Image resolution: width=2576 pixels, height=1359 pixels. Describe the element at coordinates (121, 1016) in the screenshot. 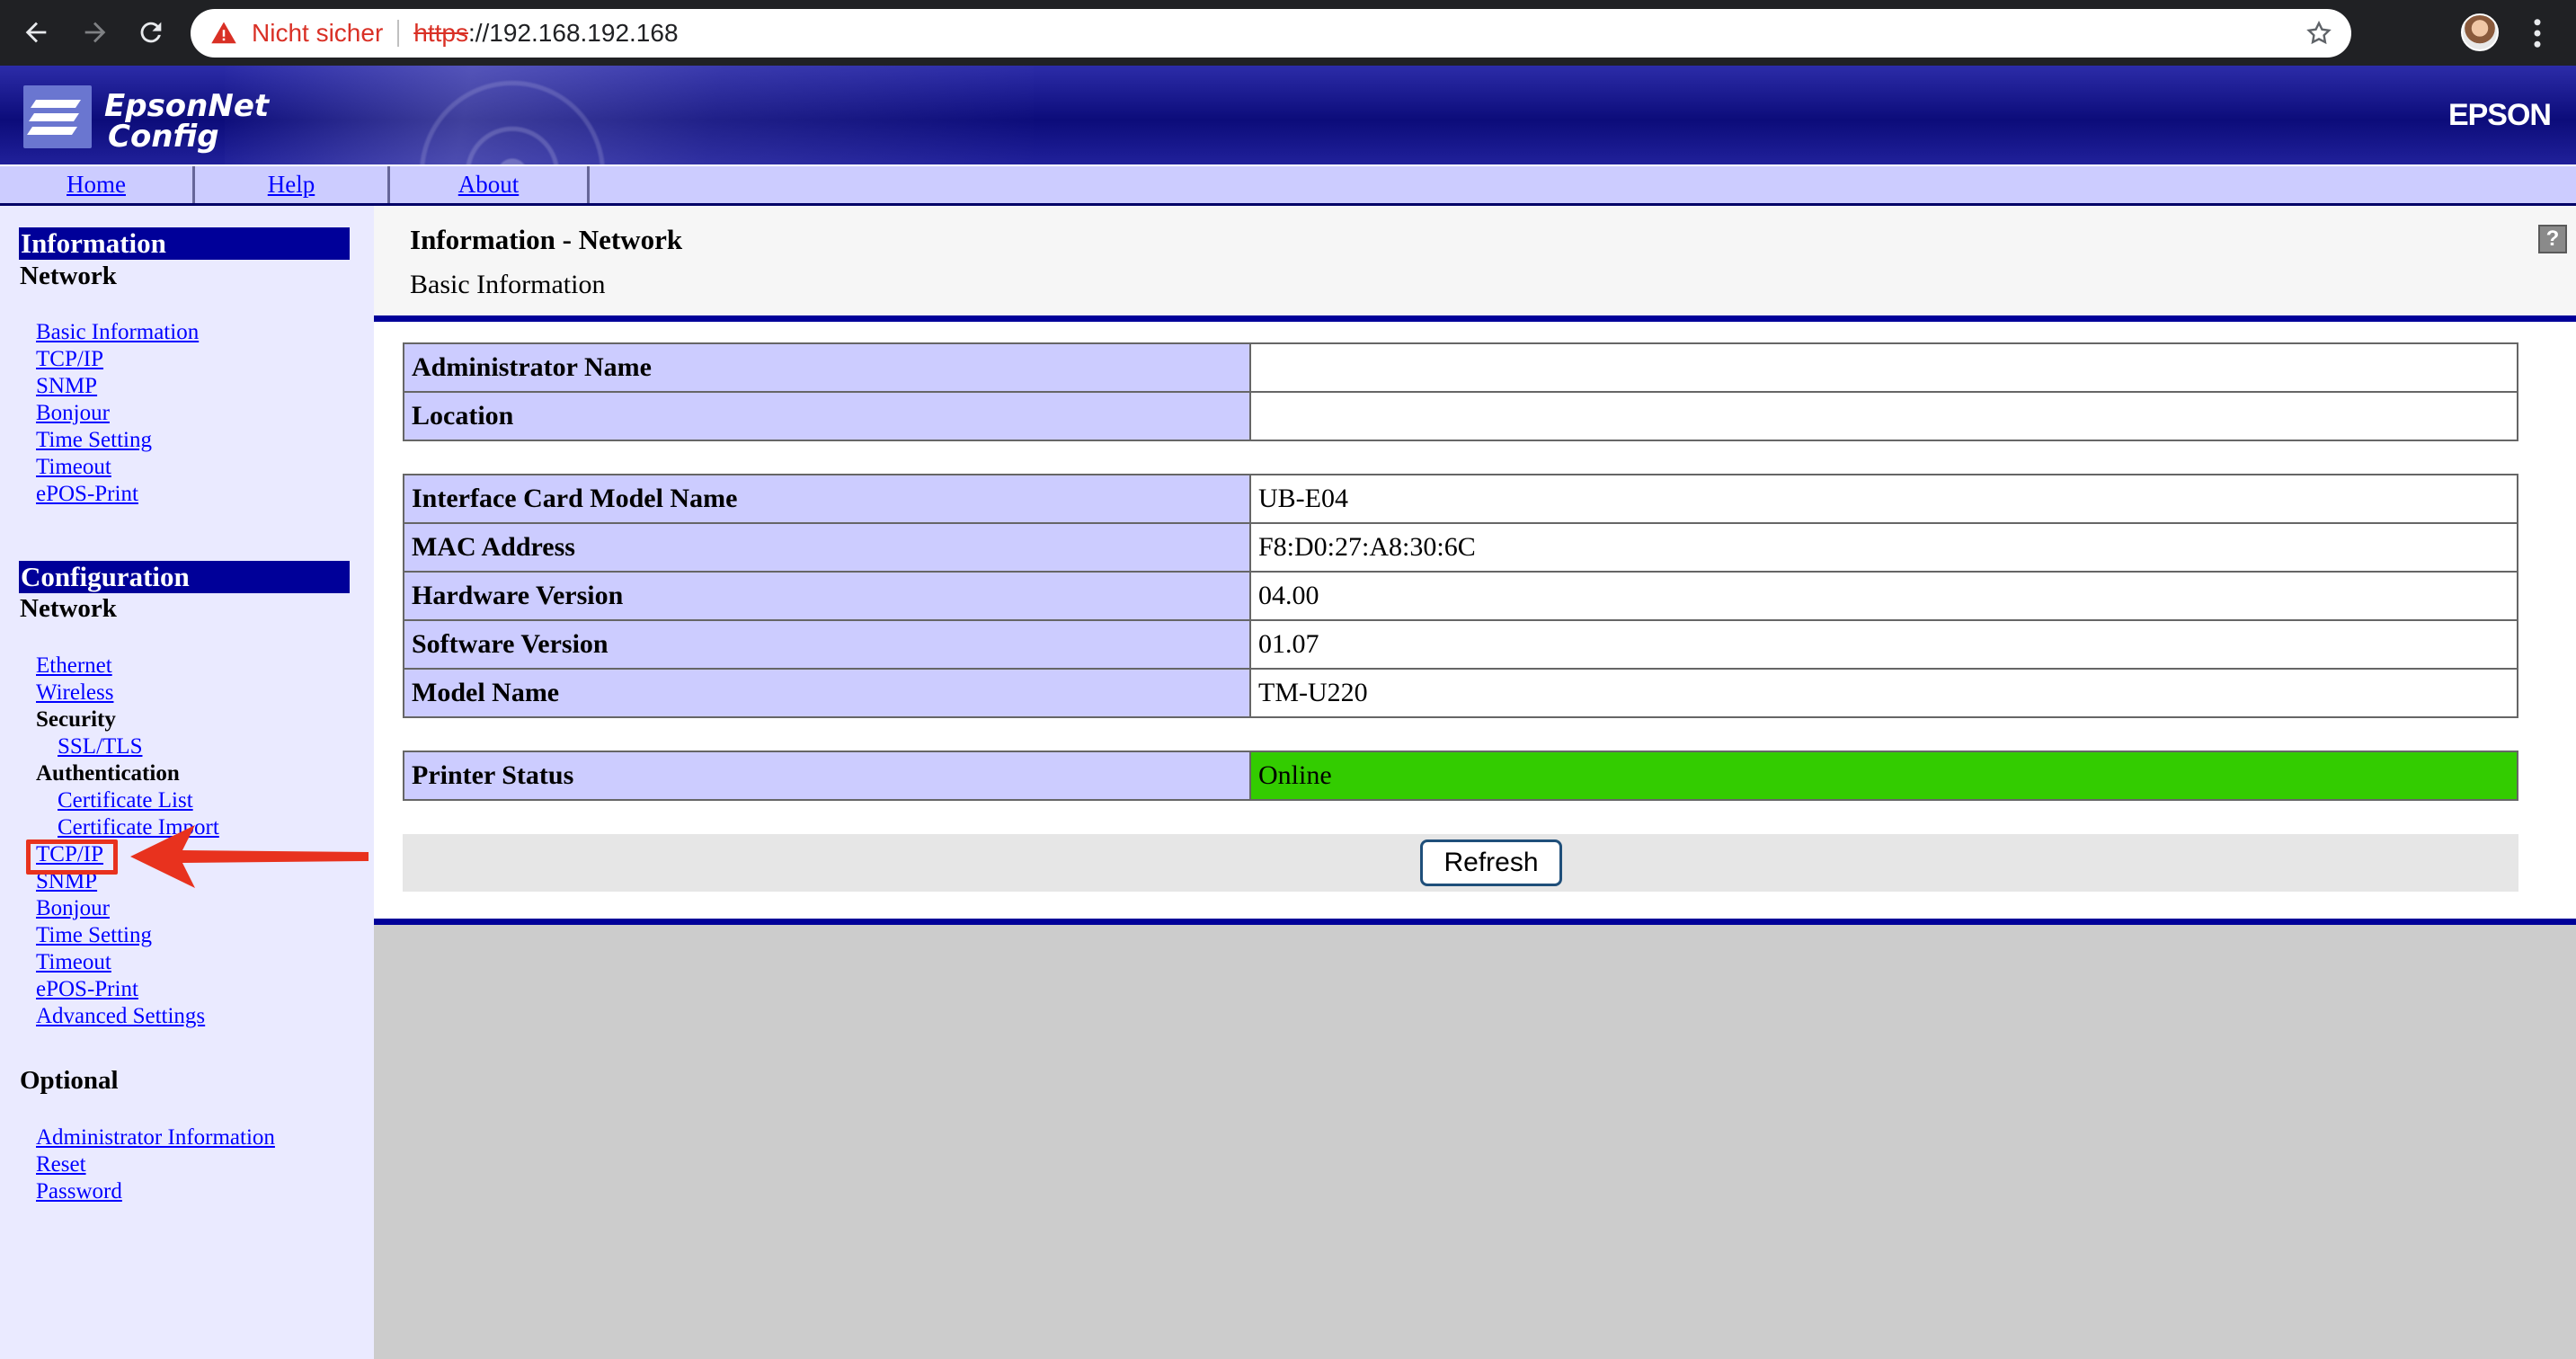

I see `nav-link-advanced-settings: Advanced Settings` at that location.